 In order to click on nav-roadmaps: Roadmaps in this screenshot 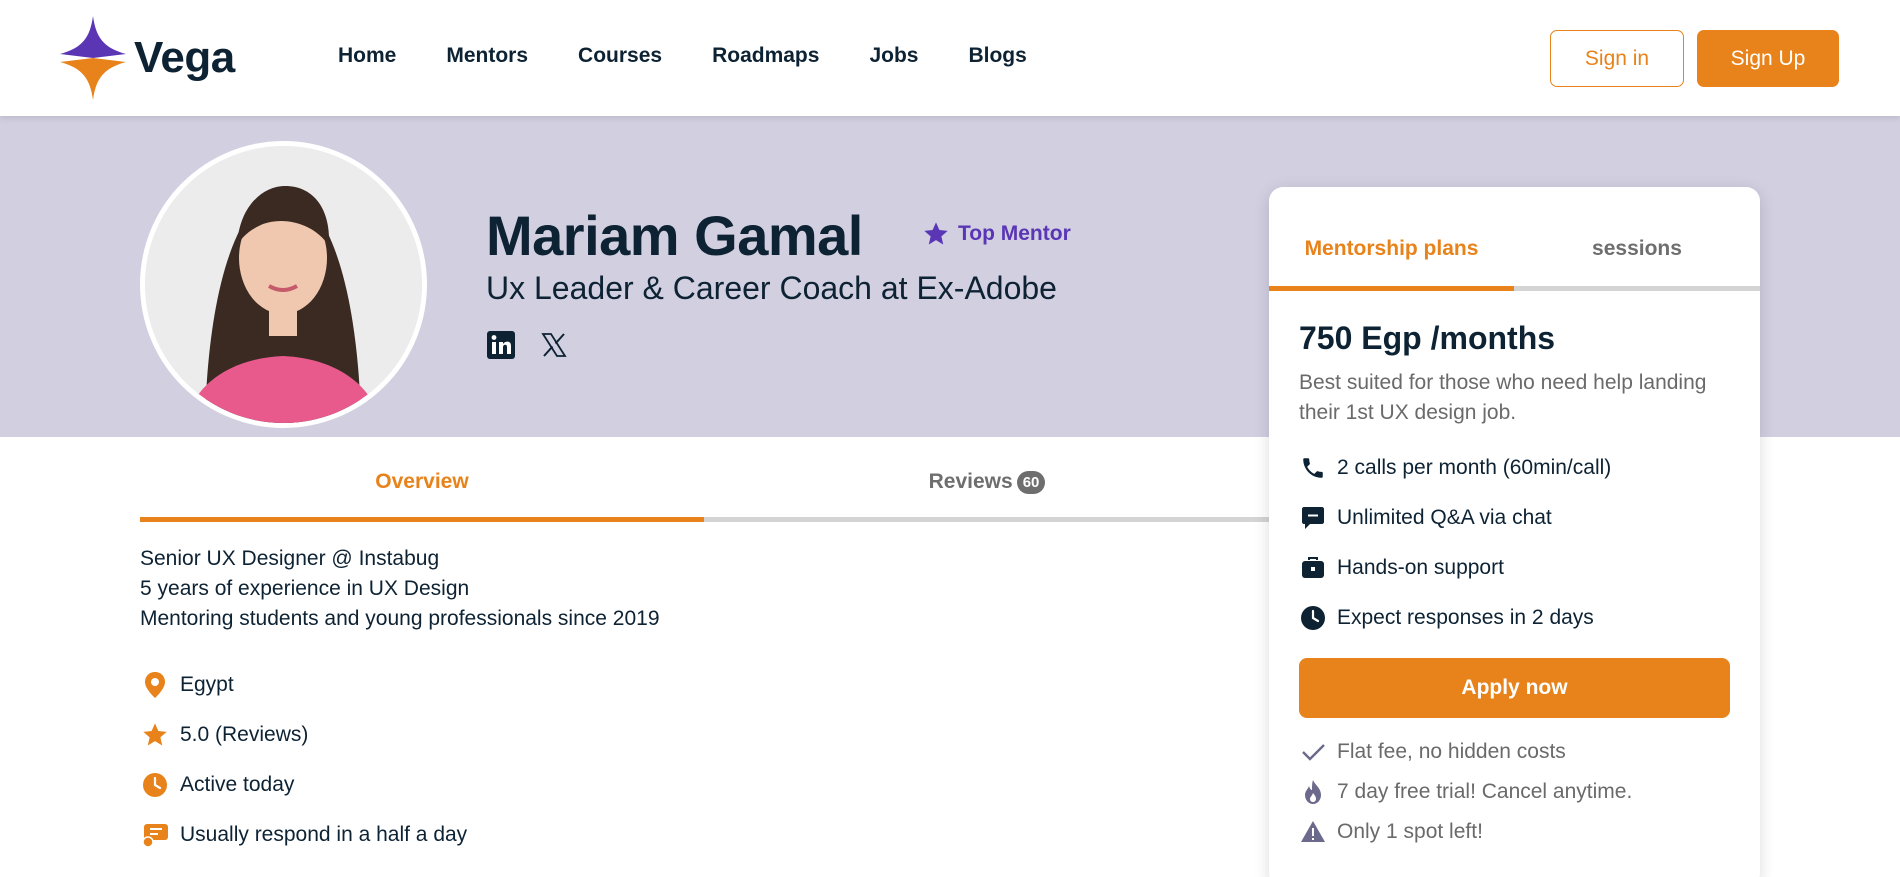, I will do `click(765, 56)`.